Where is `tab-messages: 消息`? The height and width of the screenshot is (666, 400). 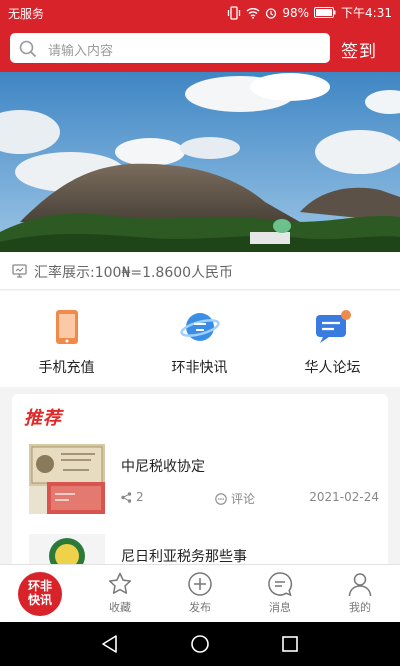 tab-messages: 消息 is located at coordinates (280, 594).